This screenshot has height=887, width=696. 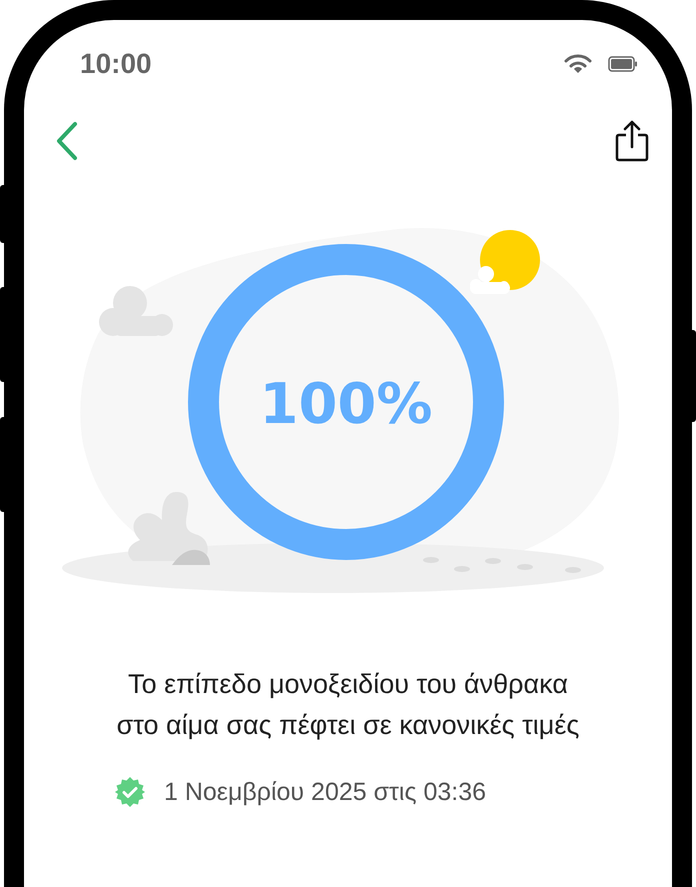 I want to click on share-button, so click(x=632, y=141).